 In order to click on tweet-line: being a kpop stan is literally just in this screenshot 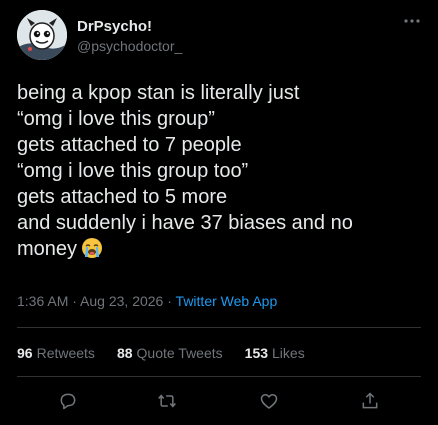, I will do `click(158, 93)`.